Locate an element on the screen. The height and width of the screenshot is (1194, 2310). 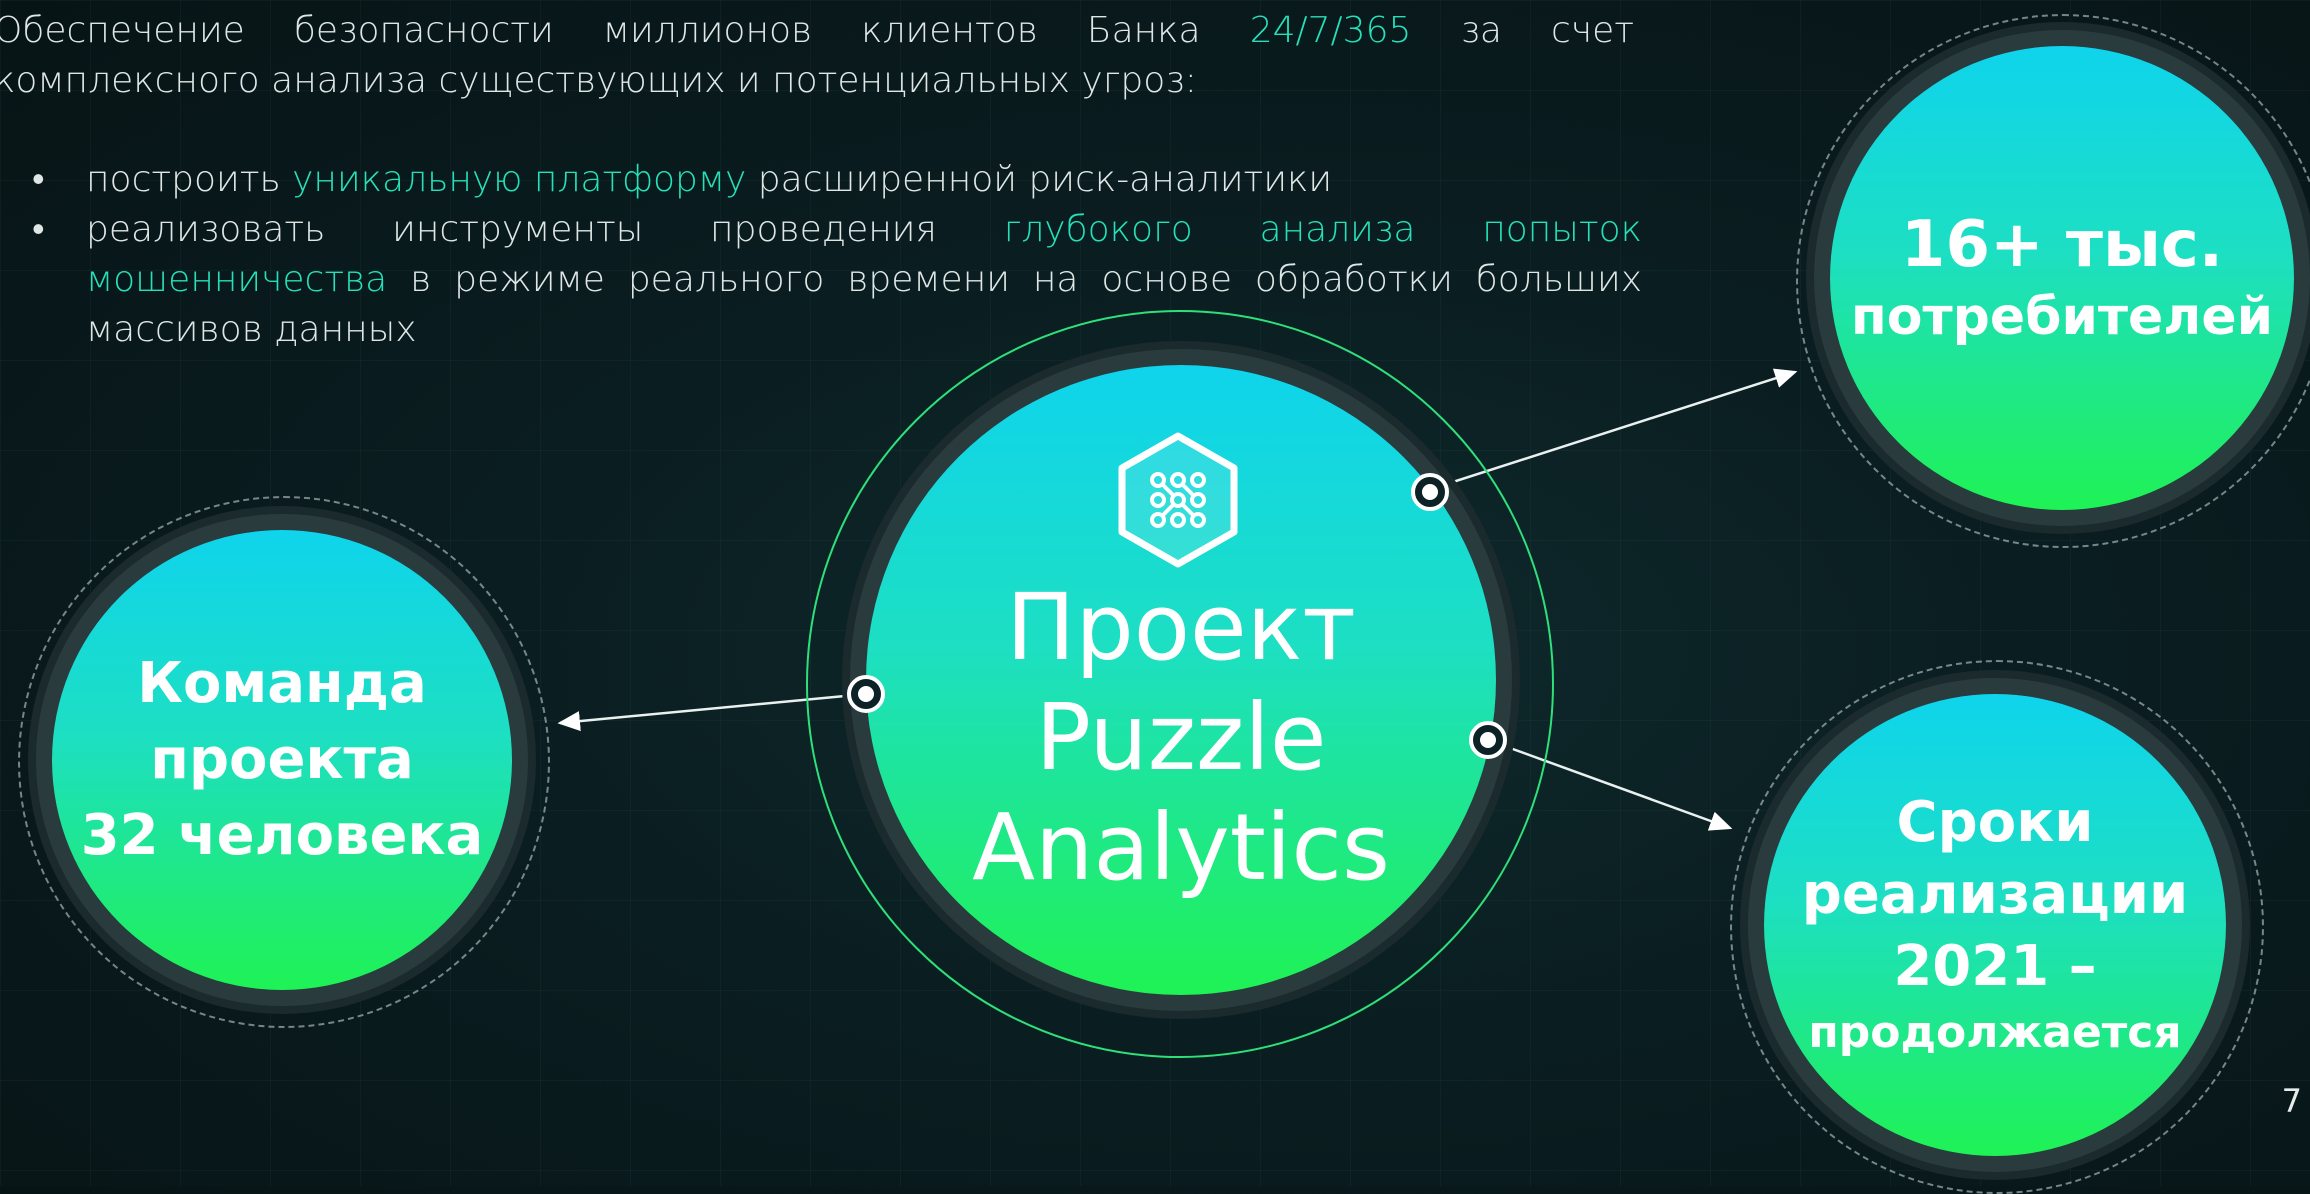
page-number: 7 is located at coordinates (2291, 1101).